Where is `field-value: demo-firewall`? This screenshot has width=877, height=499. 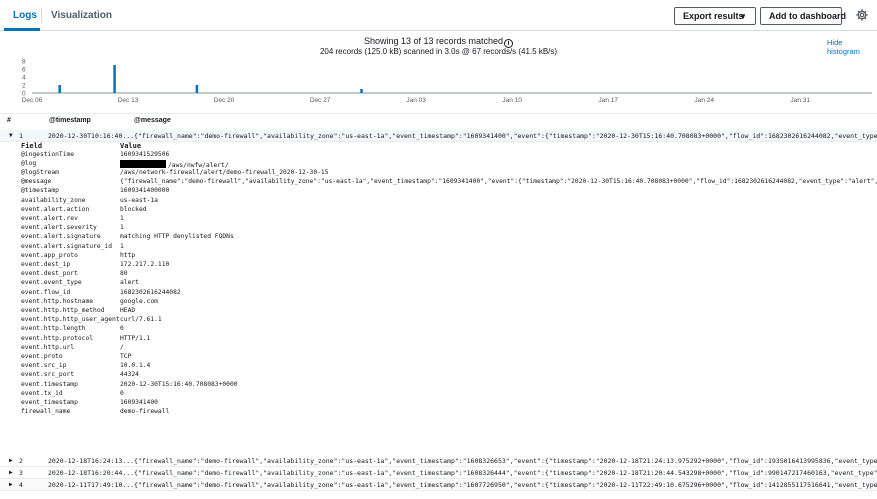 field-value: demo-firewall is located at coordinates (145, 412).